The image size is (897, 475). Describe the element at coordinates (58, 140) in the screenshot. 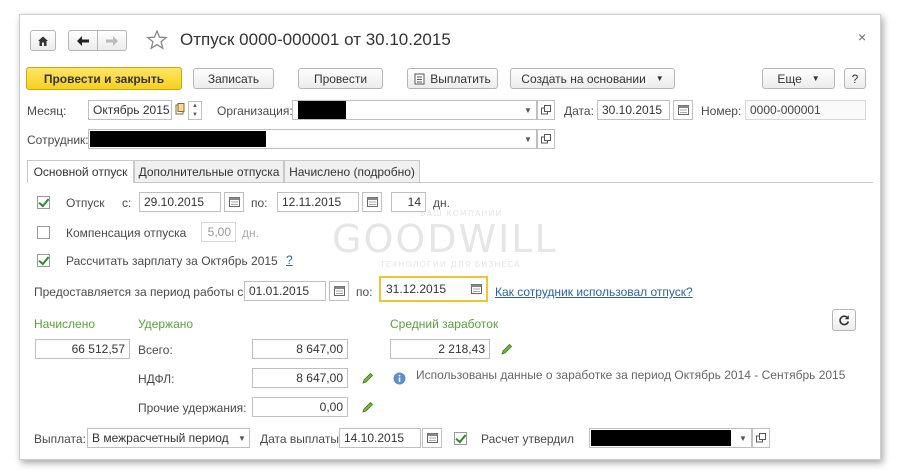

I see `employee-label: Сотрудник:` at that location.